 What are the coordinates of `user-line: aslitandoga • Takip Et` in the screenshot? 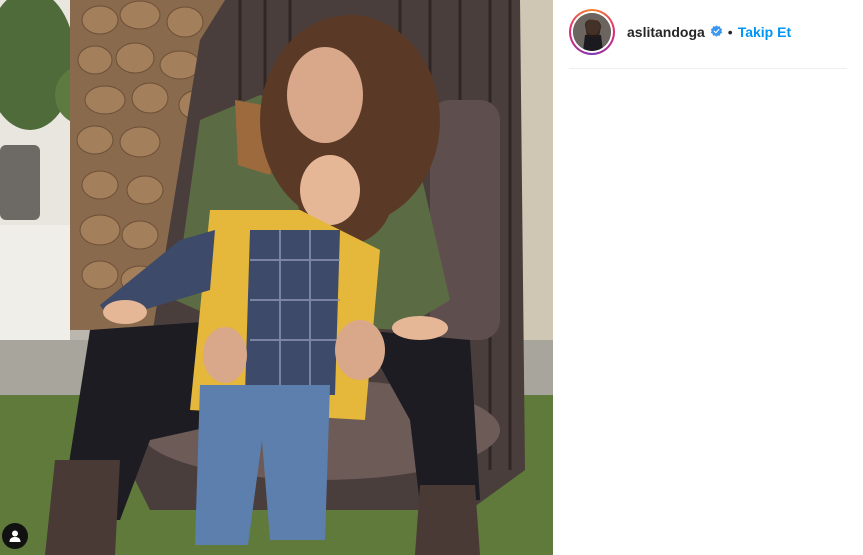 It's located at (709, 32).